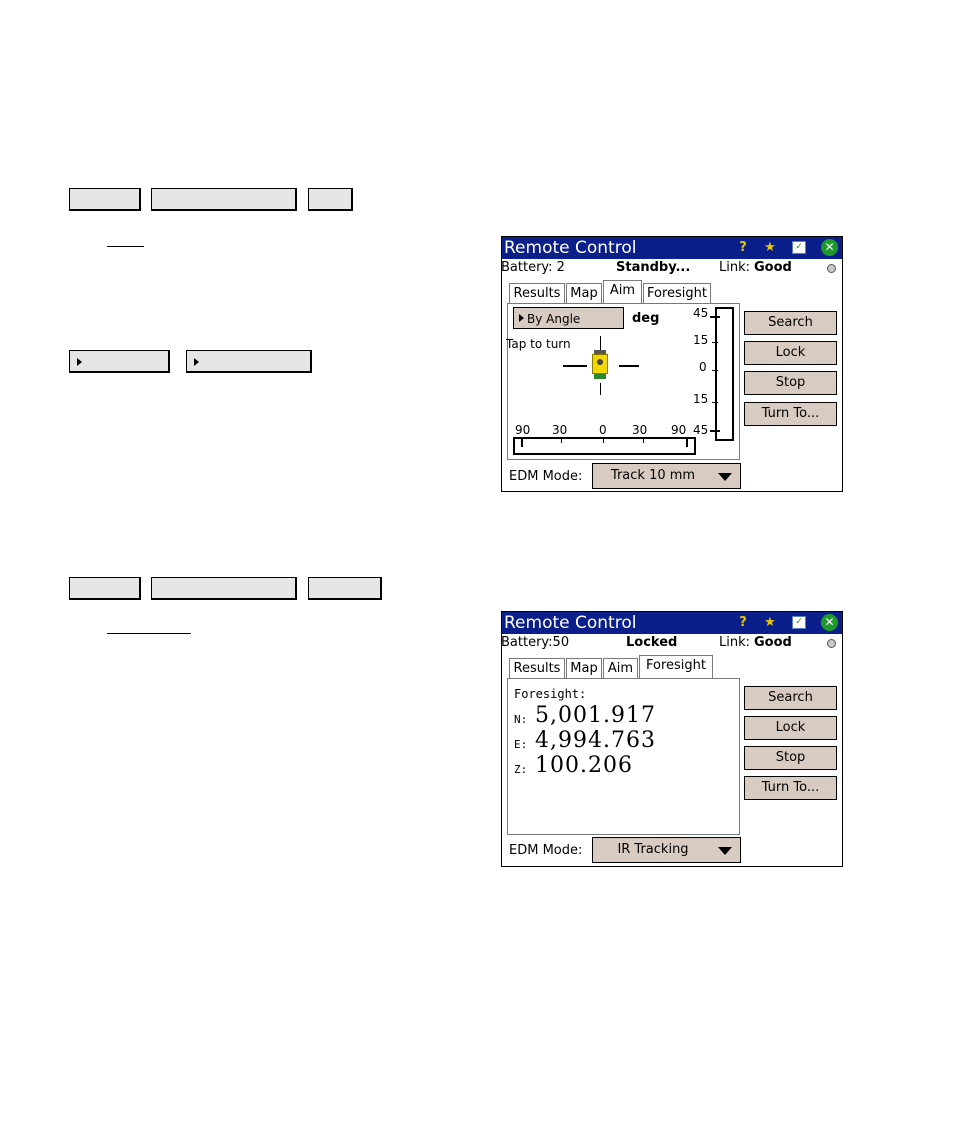 The width and height of the screenshot is (954, 1146). I want to click on easting-value: 4,994.763, so click(595, 740).